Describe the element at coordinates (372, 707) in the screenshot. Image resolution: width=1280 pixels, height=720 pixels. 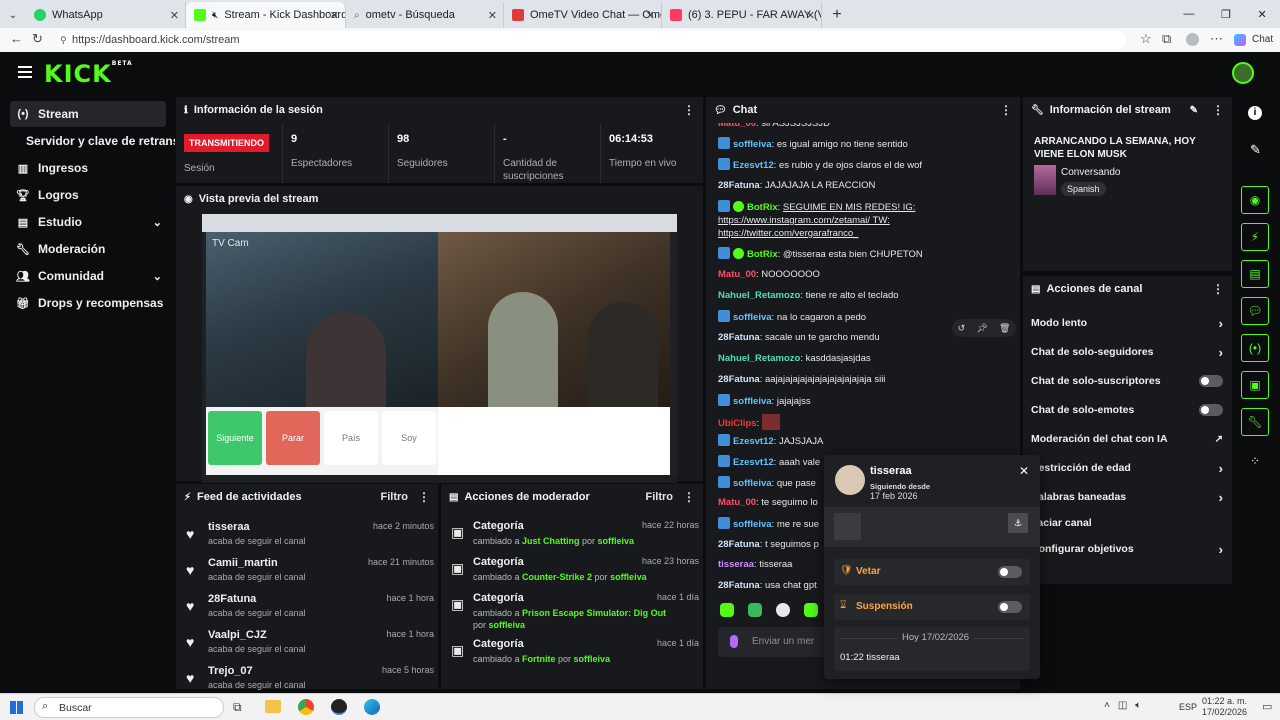
I see `edge-icon` at that location.